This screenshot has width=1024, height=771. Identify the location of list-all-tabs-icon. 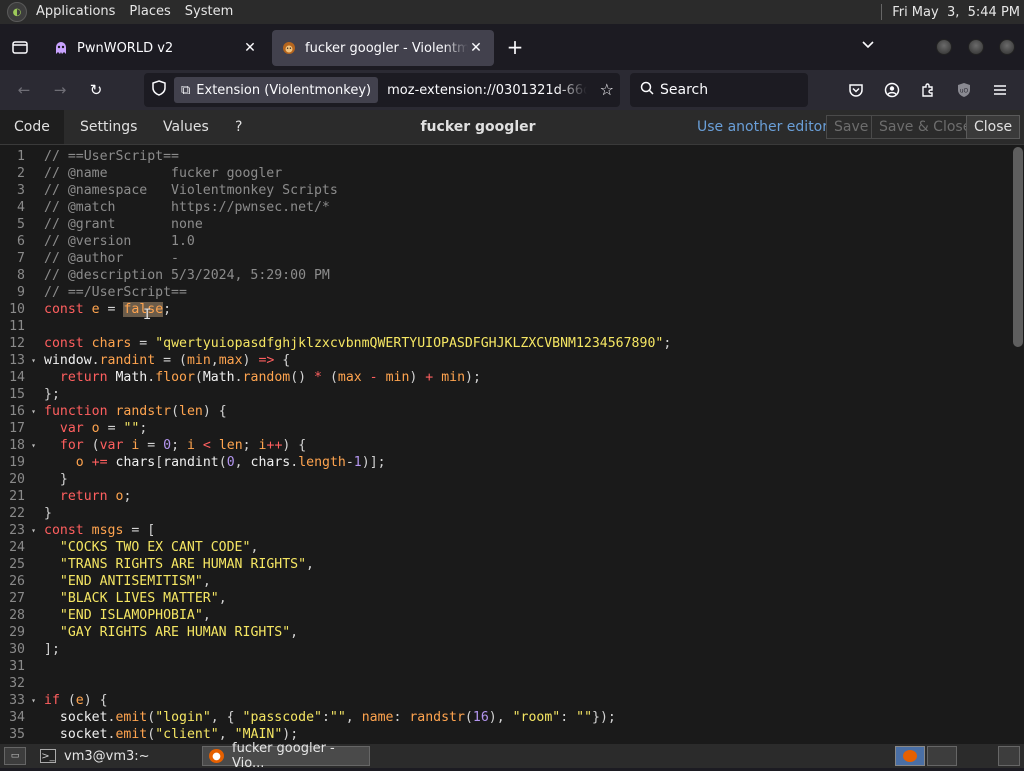
(868, 48).